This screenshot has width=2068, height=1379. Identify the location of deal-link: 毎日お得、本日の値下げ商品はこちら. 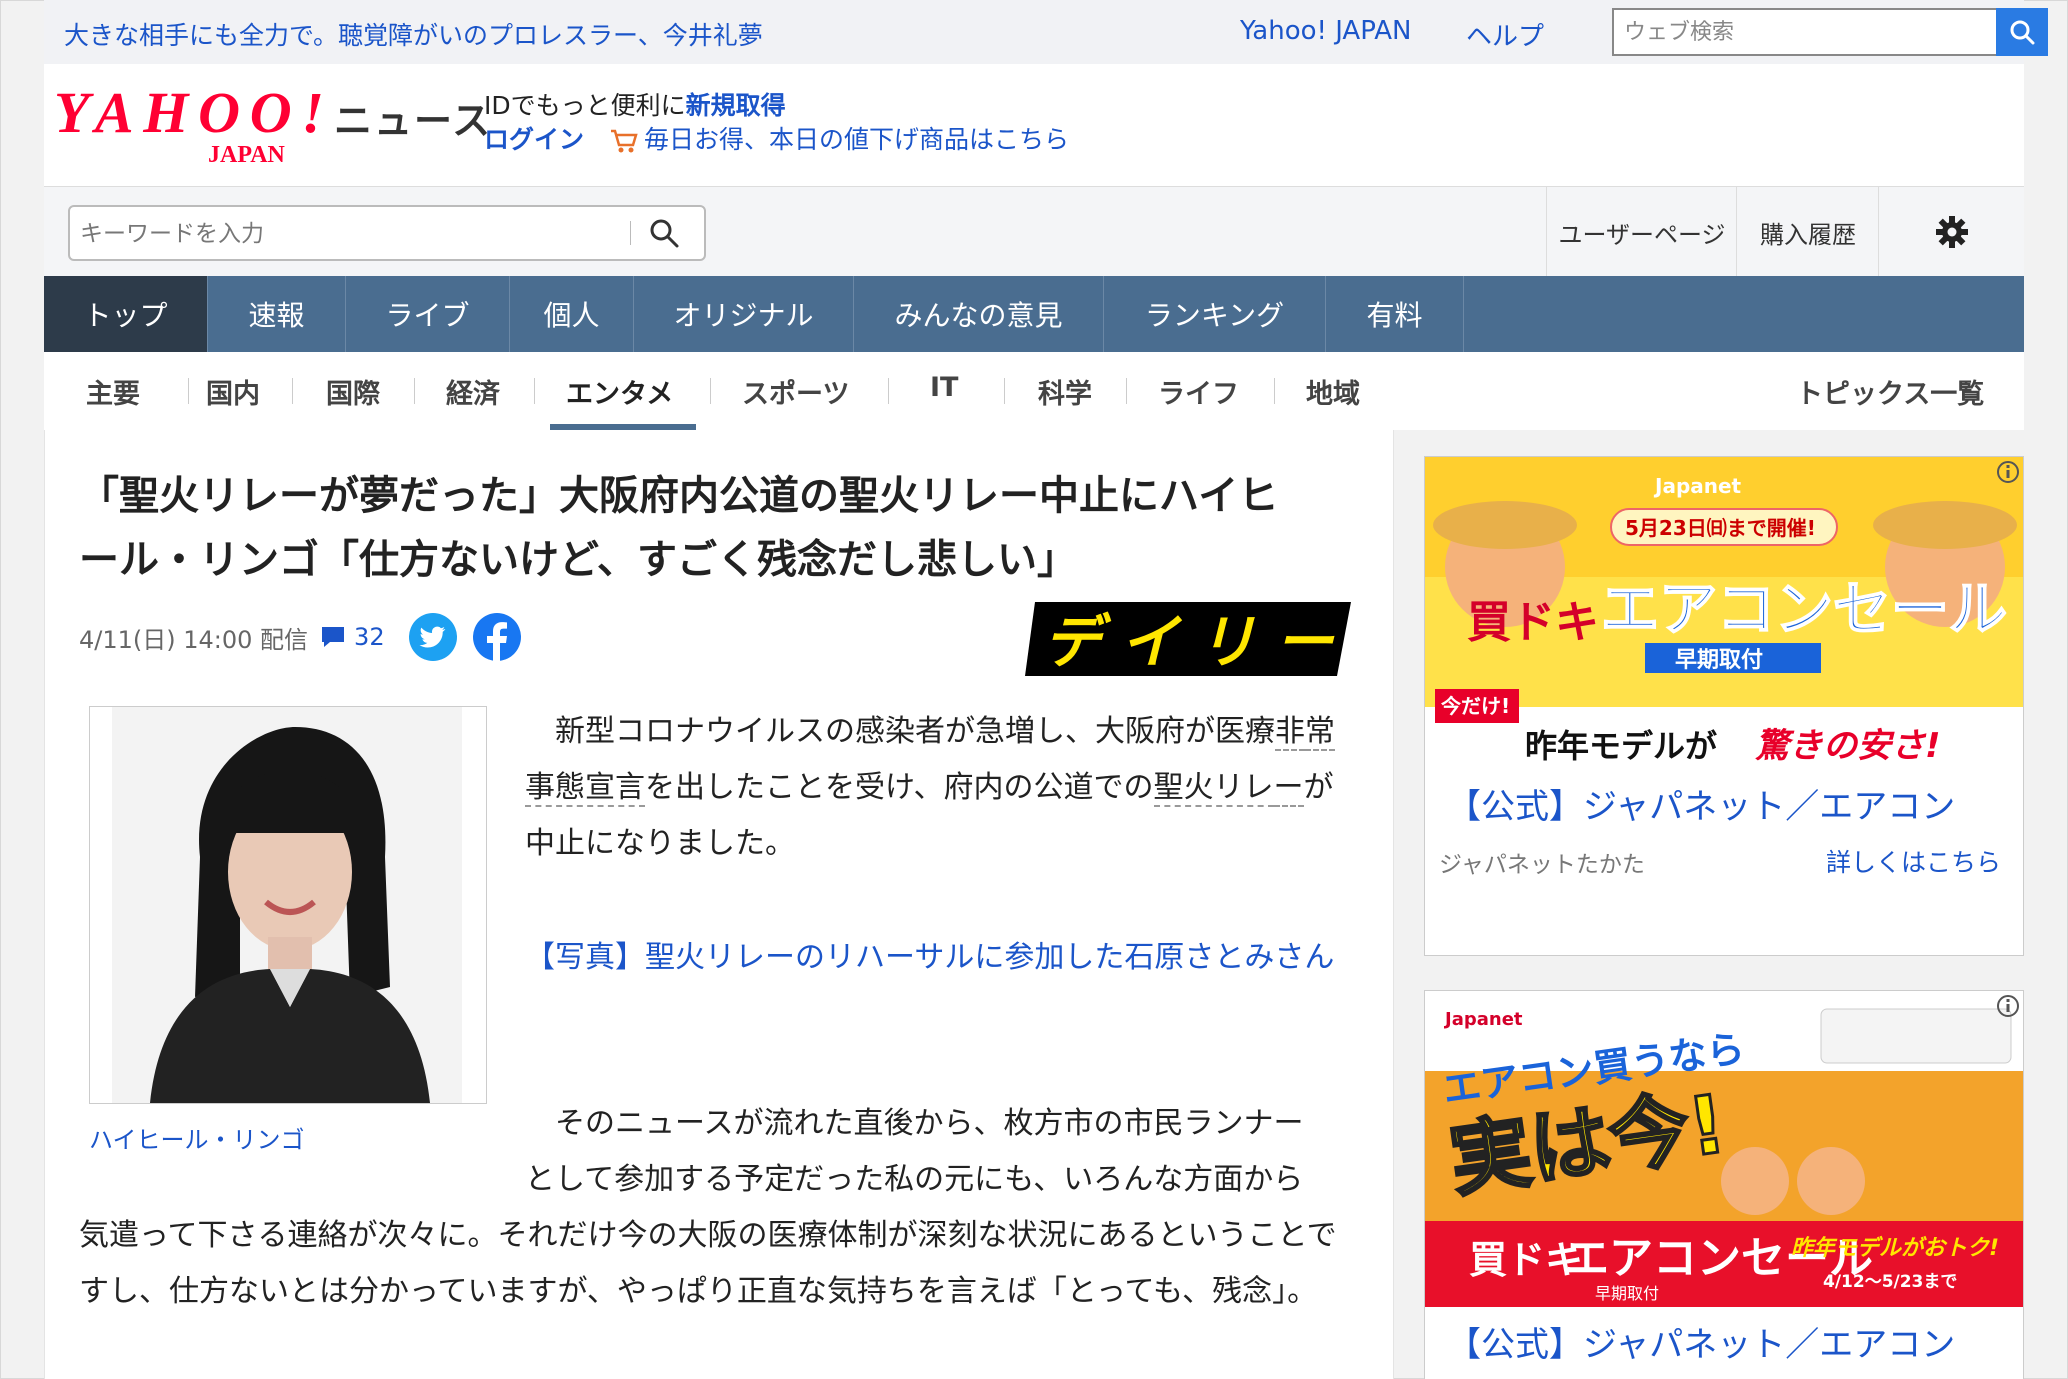
(856, 139).